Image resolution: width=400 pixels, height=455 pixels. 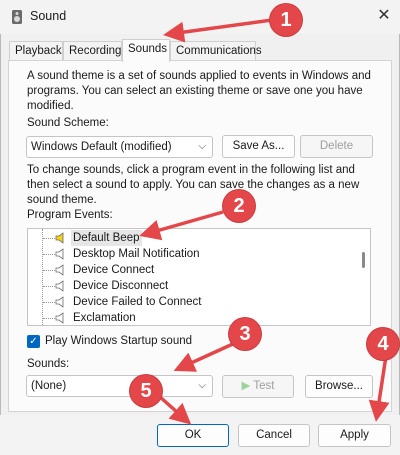 I want to click on annotation-badge: 2, so click(x=239, y=206).